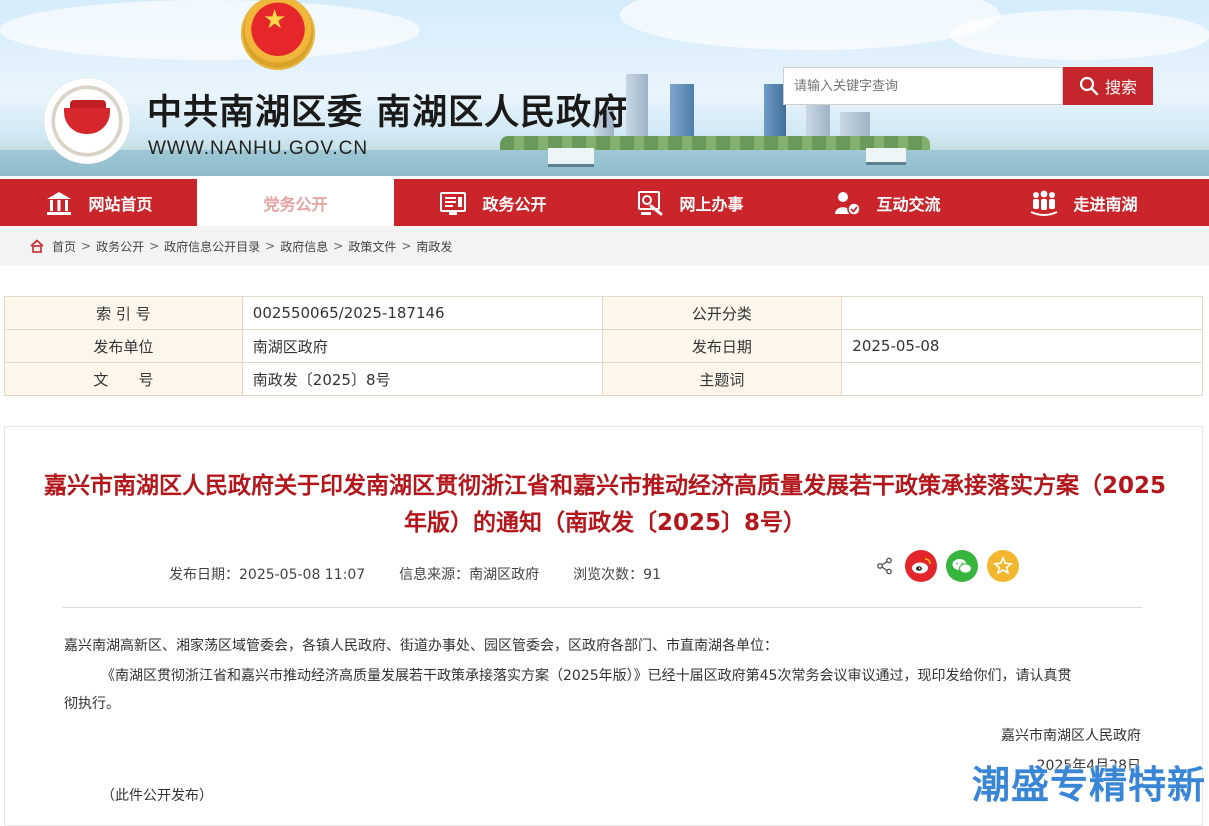 Image resolution: width=1209 pixels, height=826 pixels. I want to click on doc-no-value: 南政发〔2025〕8号, so click(422, 379).